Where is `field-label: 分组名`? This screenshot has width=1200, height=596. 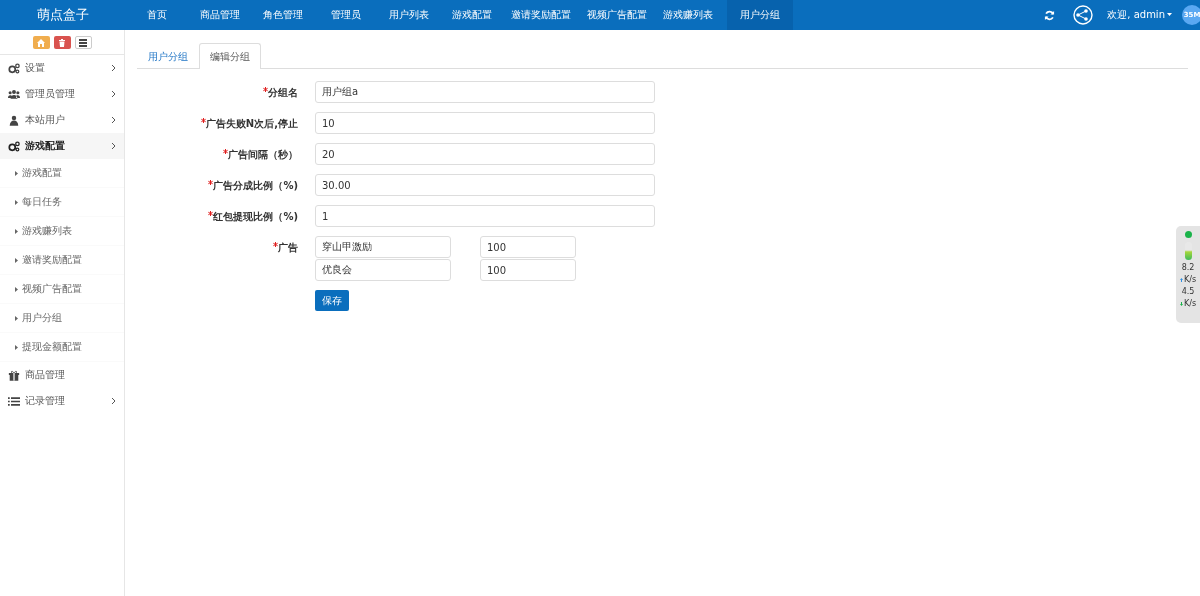 field-label: 分组名 is located at coordinates (283, 93).